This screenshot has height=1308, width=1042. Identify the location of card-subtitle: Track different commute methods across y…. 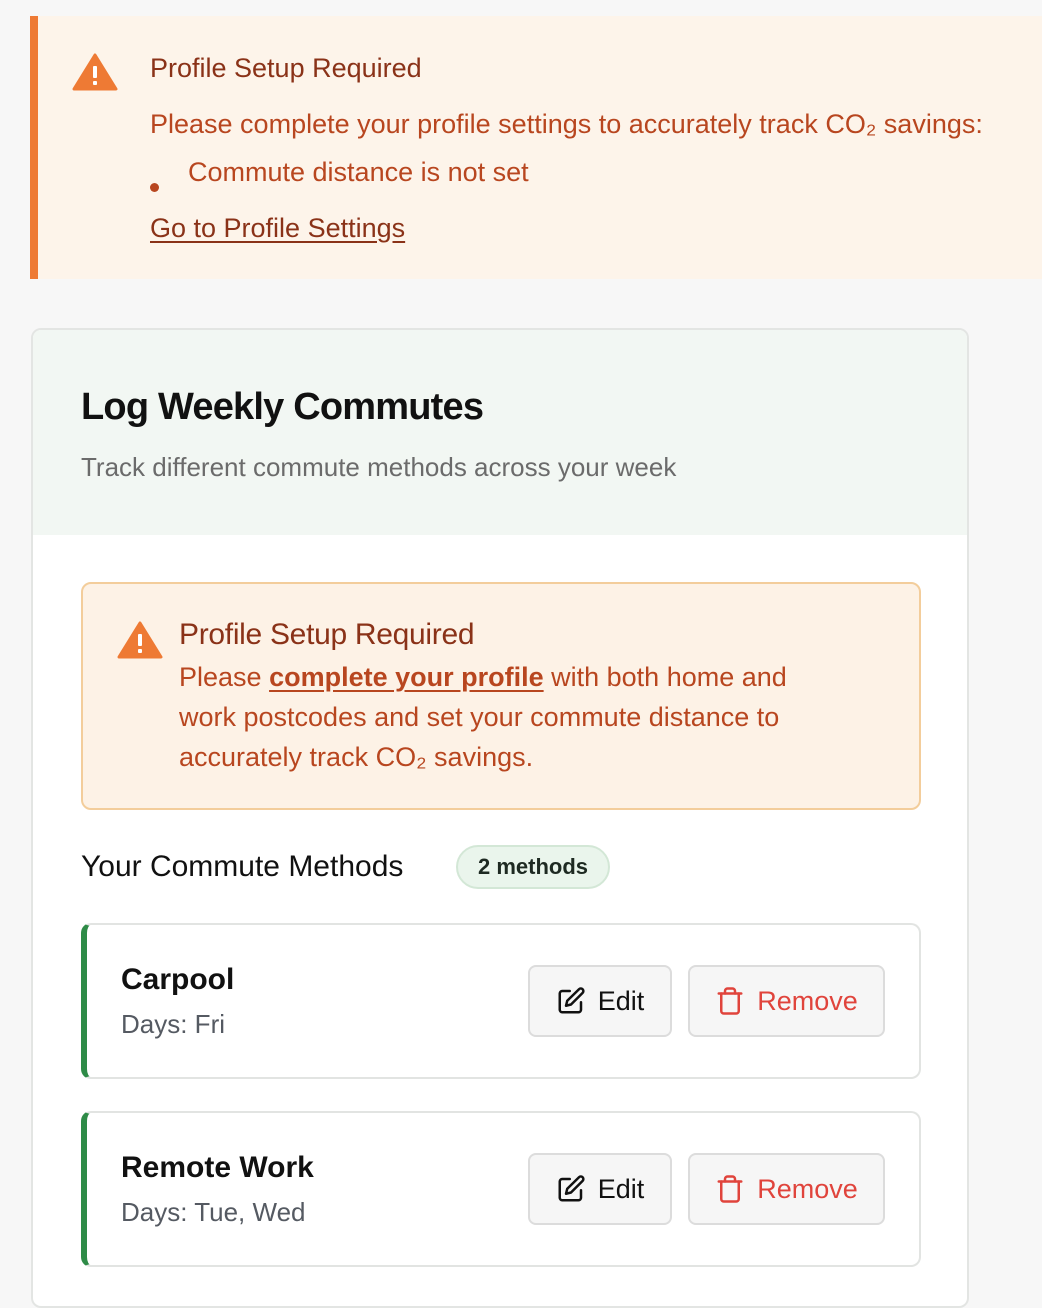
(379, 467).